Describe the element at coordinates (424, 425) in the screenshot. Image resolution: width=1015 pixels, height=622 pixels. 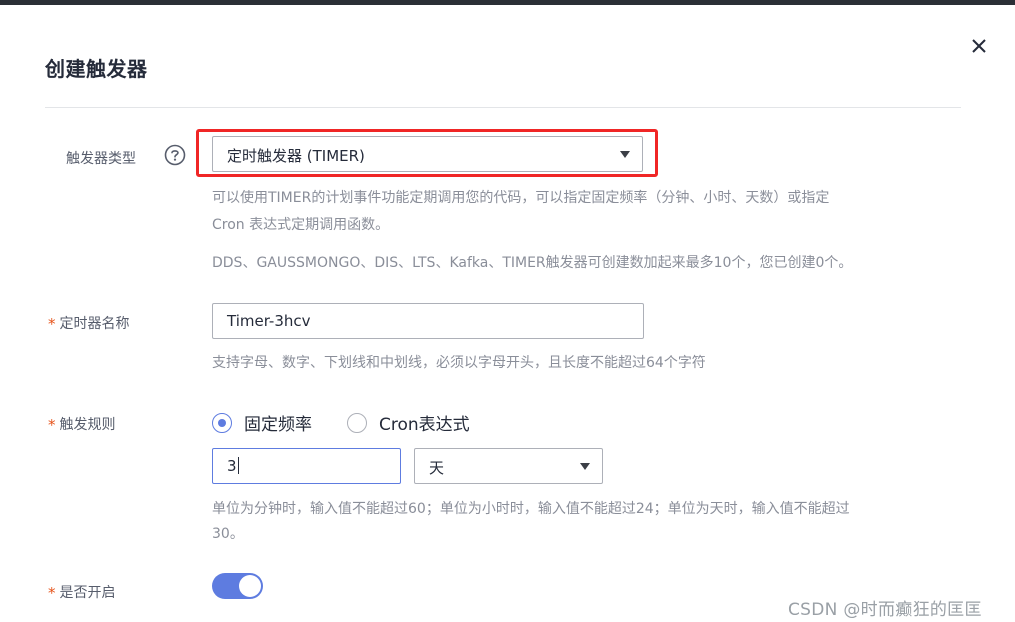
I see `radio-label: Cron表达式` at that location.